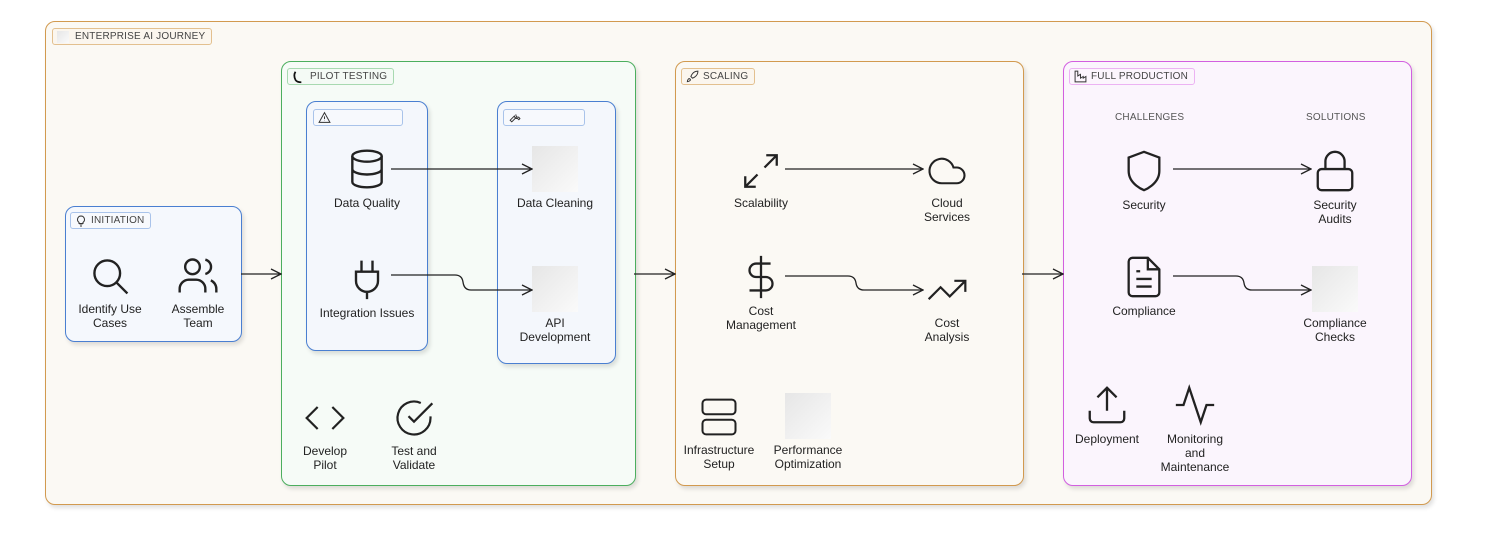 The image size is (1500, 550). What do you see at coordinates (1335, 171) in the screenshot?
I see `lock-icon` at bounding box center [1335, 171].